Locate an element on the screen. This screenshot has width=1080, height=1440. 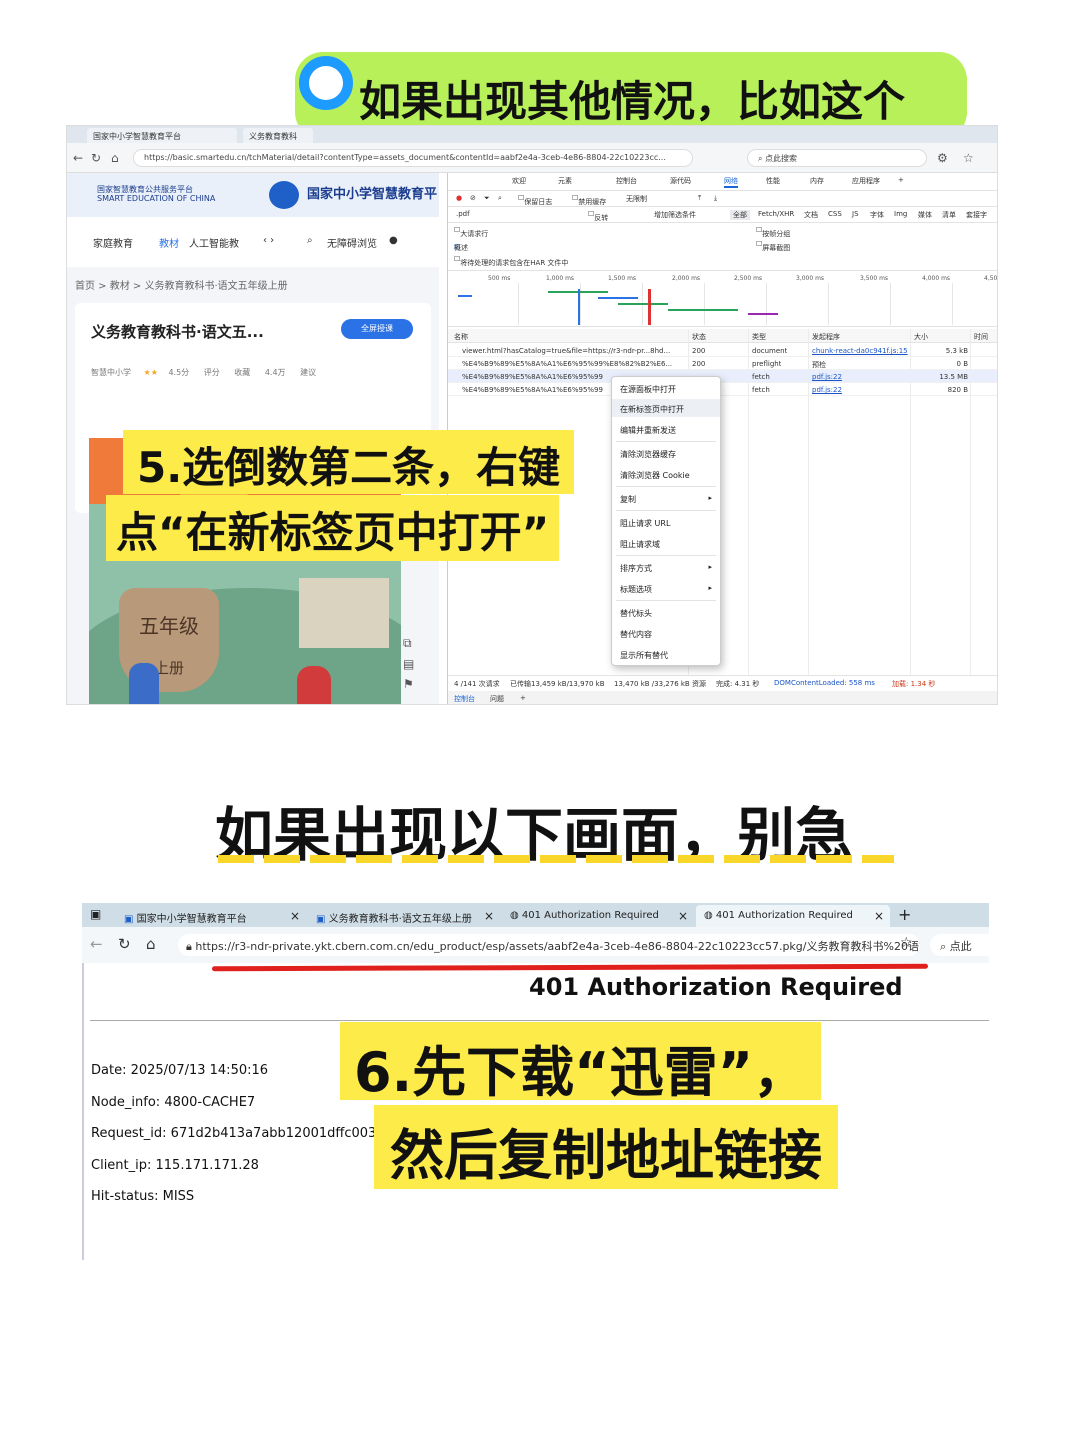
browser-tab: ▣ 义务教育教科书·语文五年级上册 × is located at coordinates (404, 916).